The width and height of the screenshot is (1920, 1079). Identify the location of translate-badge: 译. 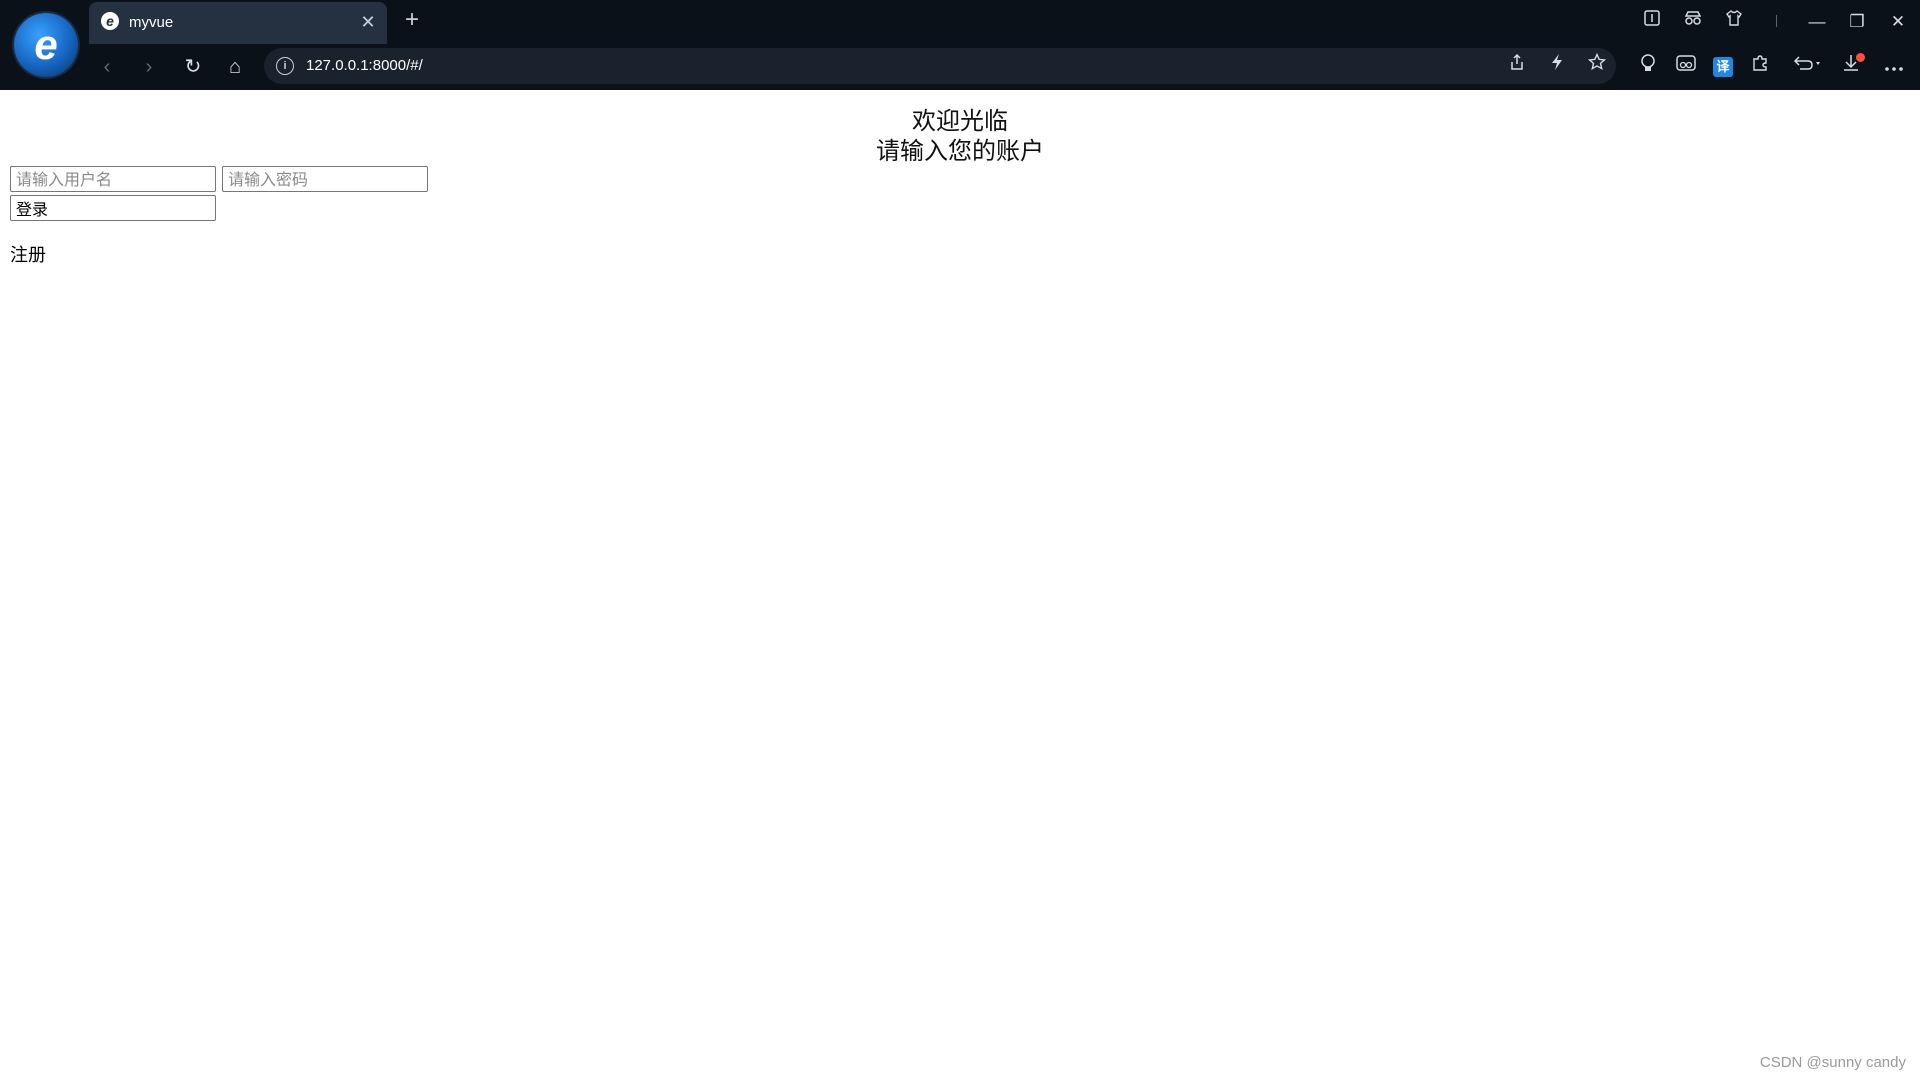
(1723, 67).